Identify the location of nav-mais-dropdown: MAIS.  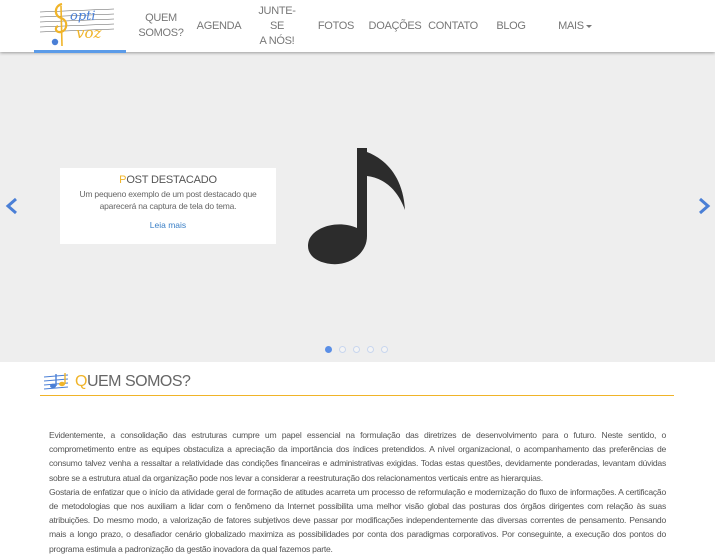
(575, 26).